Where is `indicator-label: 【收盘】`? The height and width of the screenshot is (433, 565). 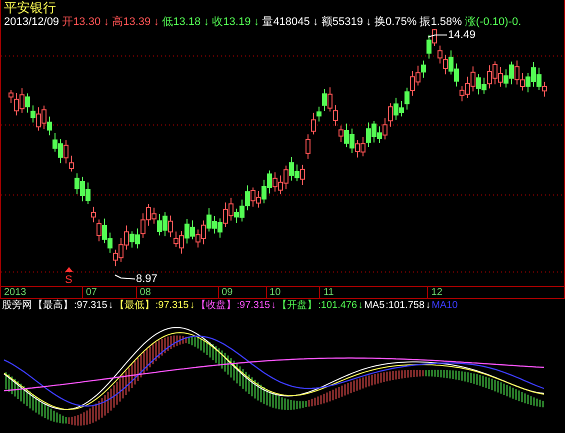
indicator-label: 【收盘】 is located at coordinates (216, 306).